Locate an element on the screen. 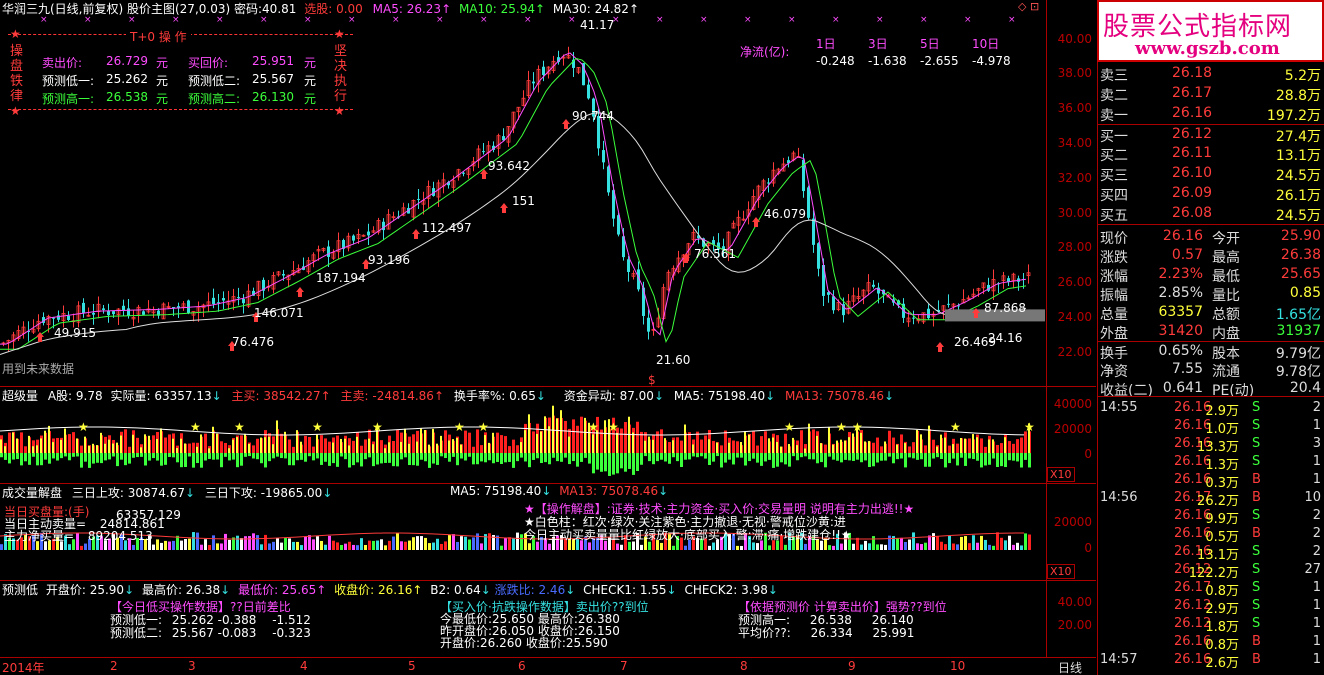 The image size is (1324, 675). tick-row: 26.16 1.0万 S 1 is located at coordinates (1211, 427).